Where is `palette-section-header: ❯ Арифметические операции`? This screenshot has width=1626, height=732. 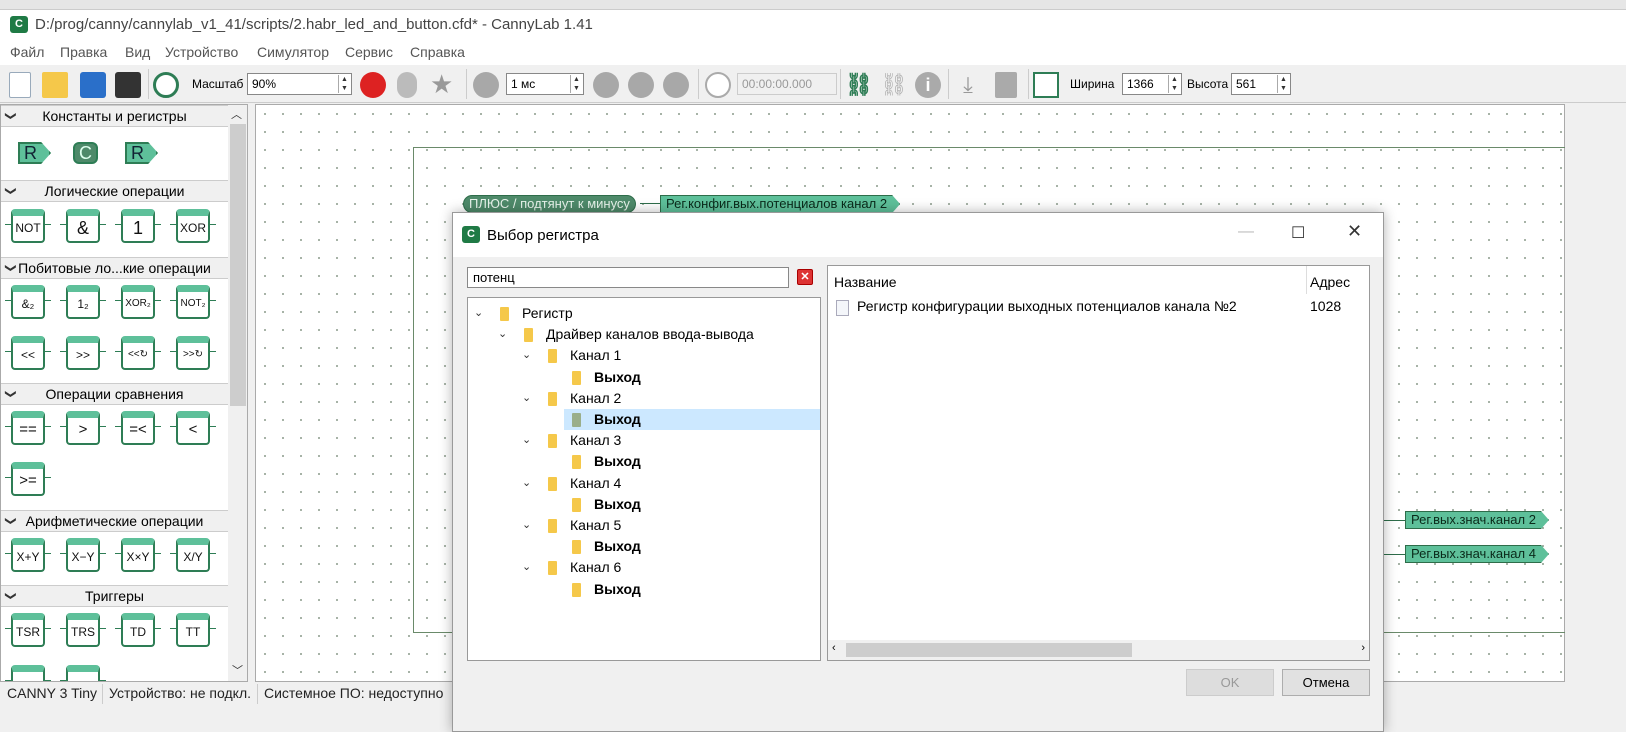
palette-section-header: ❯ Арифметические операции is located at coordinates (114, 521).